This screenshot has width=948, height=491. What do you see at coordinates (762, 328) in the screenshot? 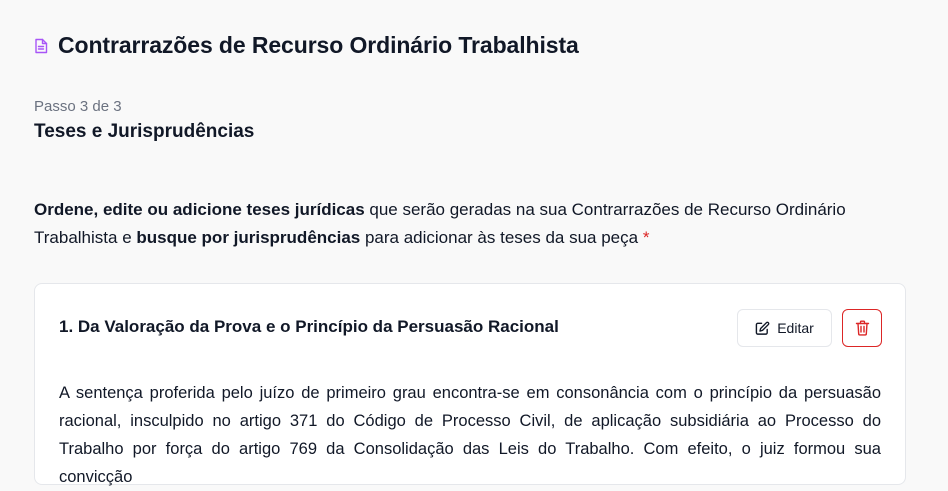
I see `pencil-square-icon` at bounding box center [762, 328].